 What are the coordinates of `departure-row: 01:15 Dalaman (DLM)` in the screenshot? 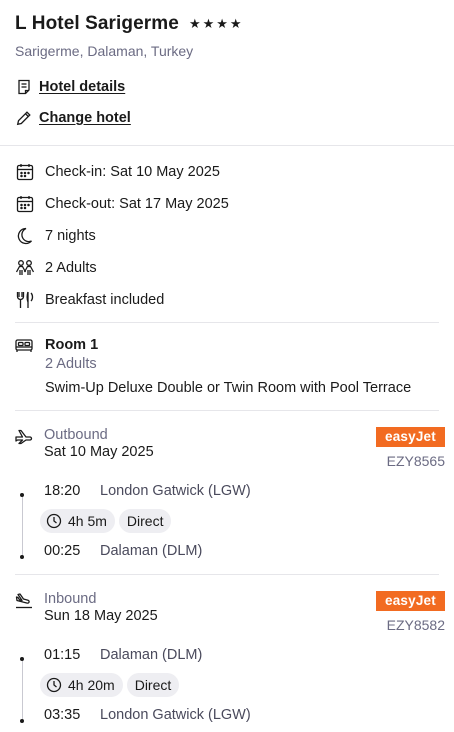 It's located at (230, 655).